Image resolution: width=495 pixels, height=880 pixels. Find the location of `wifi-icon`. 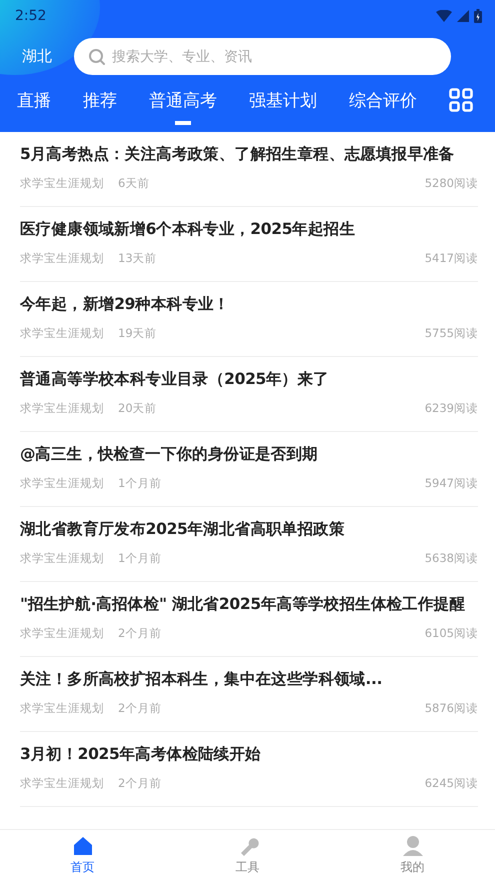

wifi-icon is located at coordinates (444, 16).